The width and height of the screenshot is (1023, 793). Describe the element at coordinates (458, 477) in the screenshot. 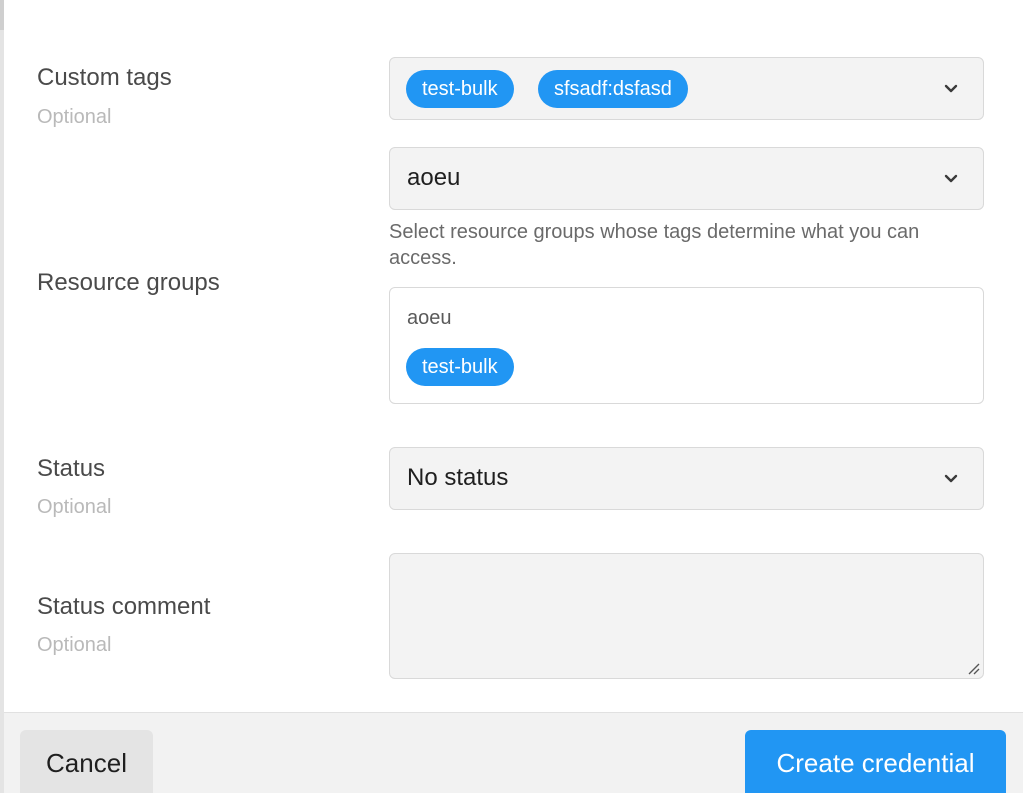

I see `status-selected-value: No status` at that location.